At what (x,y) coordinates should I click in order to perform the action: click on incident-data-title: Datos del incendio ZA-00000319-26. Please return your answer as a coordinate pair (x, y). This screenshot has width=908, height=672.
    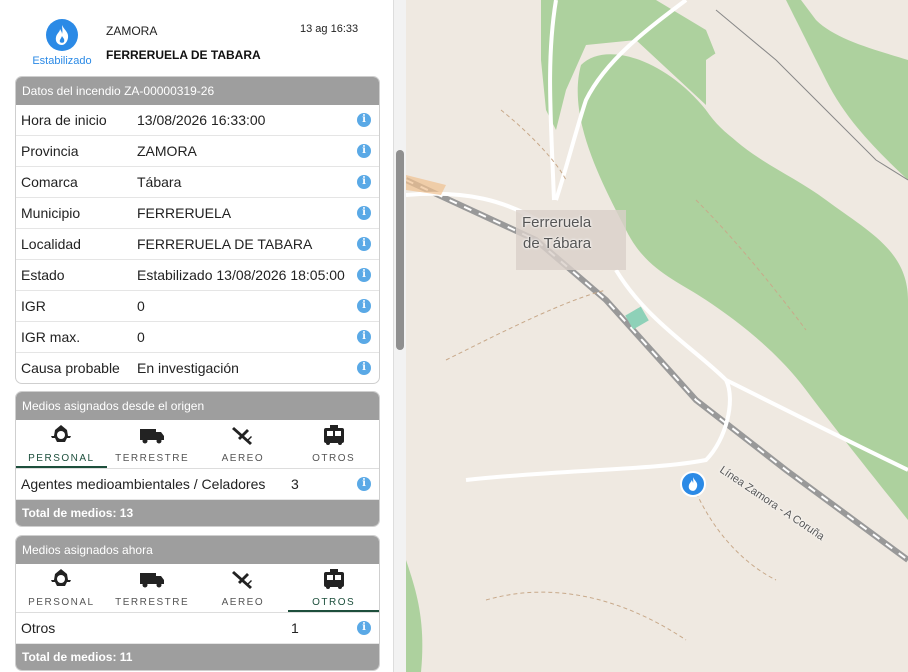
    Looking at the image, I should click on (197, 91).